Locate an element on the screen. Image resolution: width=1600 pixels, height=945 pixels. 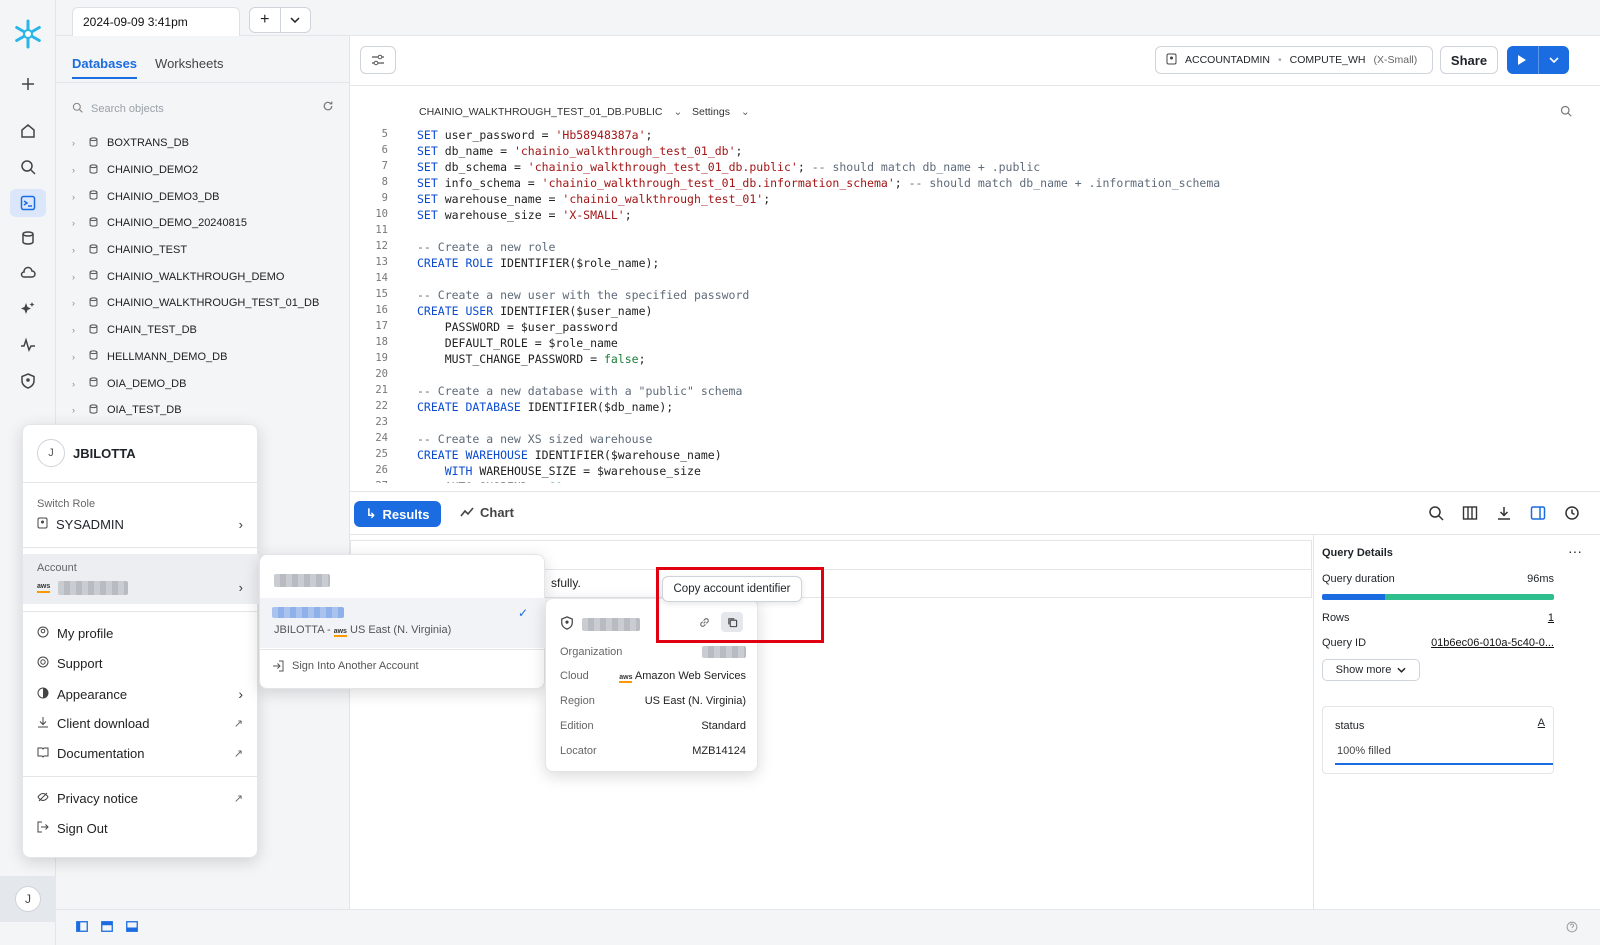
code-line: 19 MUST_CHANGE_PASSWORD = false; is located at coordinates (975, 360).